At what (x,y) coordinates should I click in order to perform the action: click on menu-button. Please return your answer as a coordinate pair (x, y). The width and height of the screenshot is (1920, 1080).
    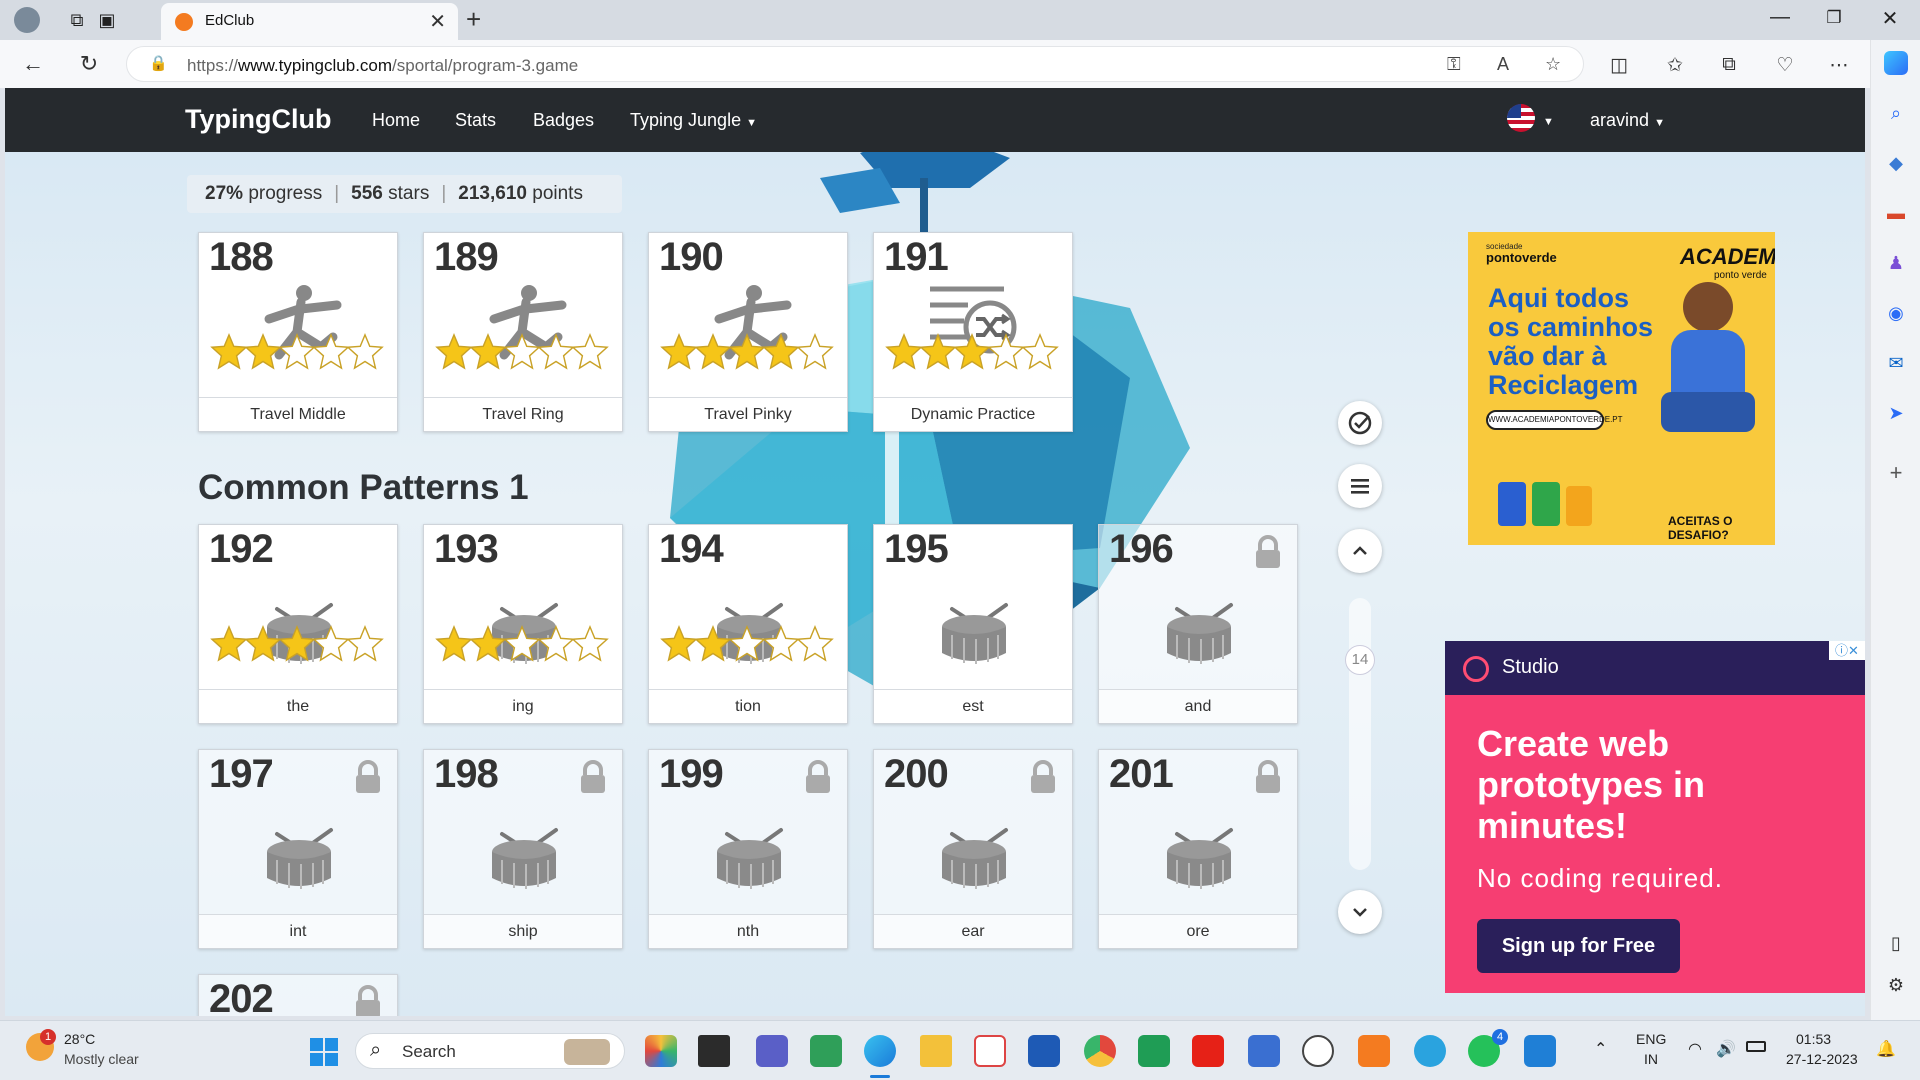
    Looking at the image, I should click on (1360, 486).